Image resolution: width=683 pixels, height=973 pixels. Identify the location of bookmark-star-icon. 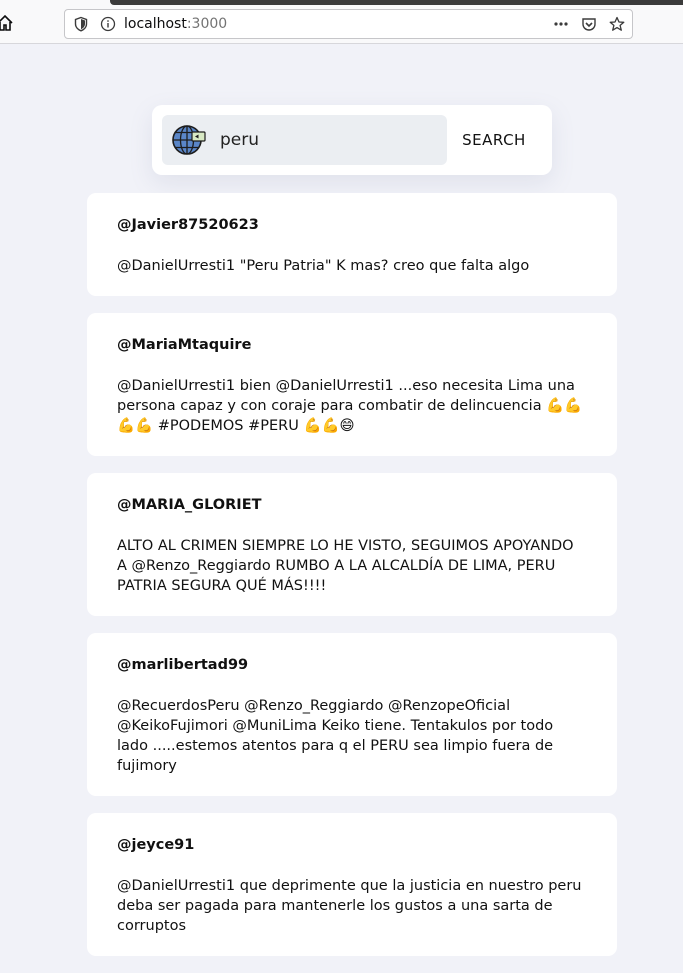
(617, 24).